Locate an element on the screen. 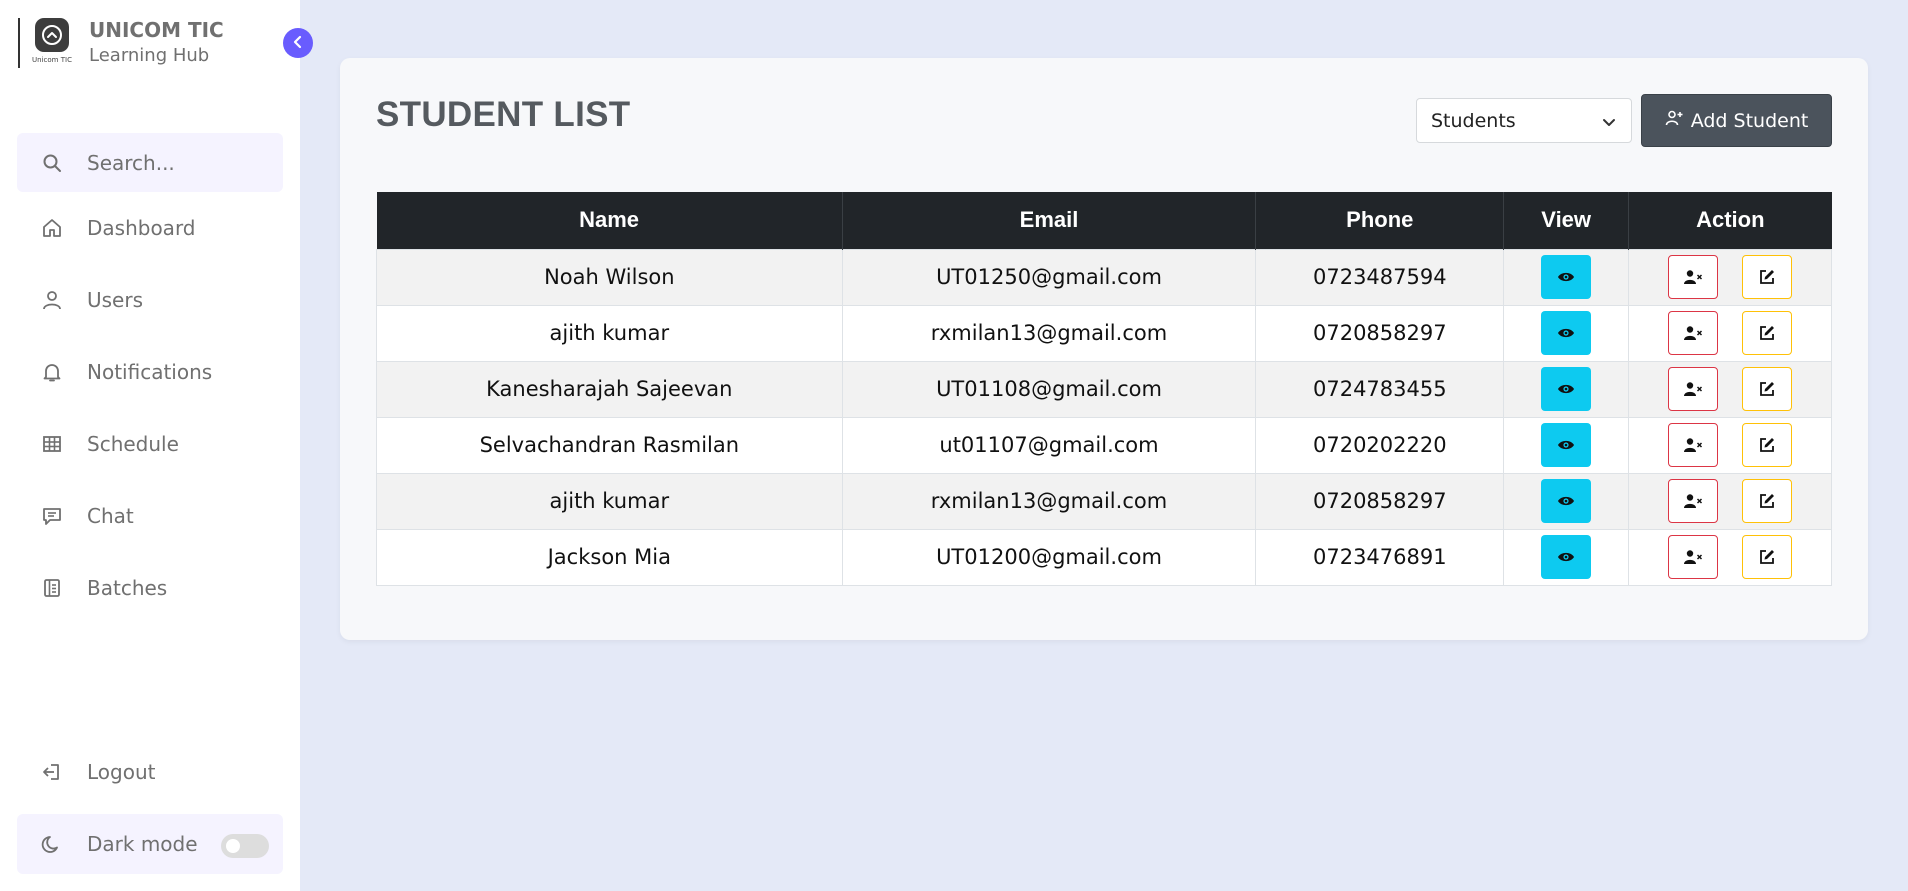 The width and height of the screenshot is (1908, 891). table-icon is located at coordinates (52, 444).